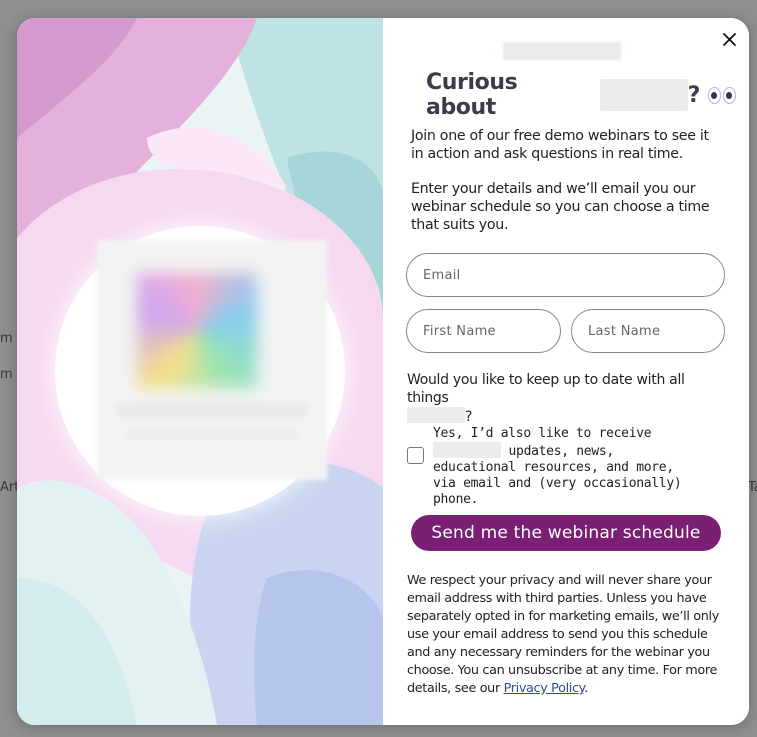 This screenshot has height=737, width=757. Describe the element at coordinates (197, 330) in the screenshot. I see `logo-mark-blurred` at that location.